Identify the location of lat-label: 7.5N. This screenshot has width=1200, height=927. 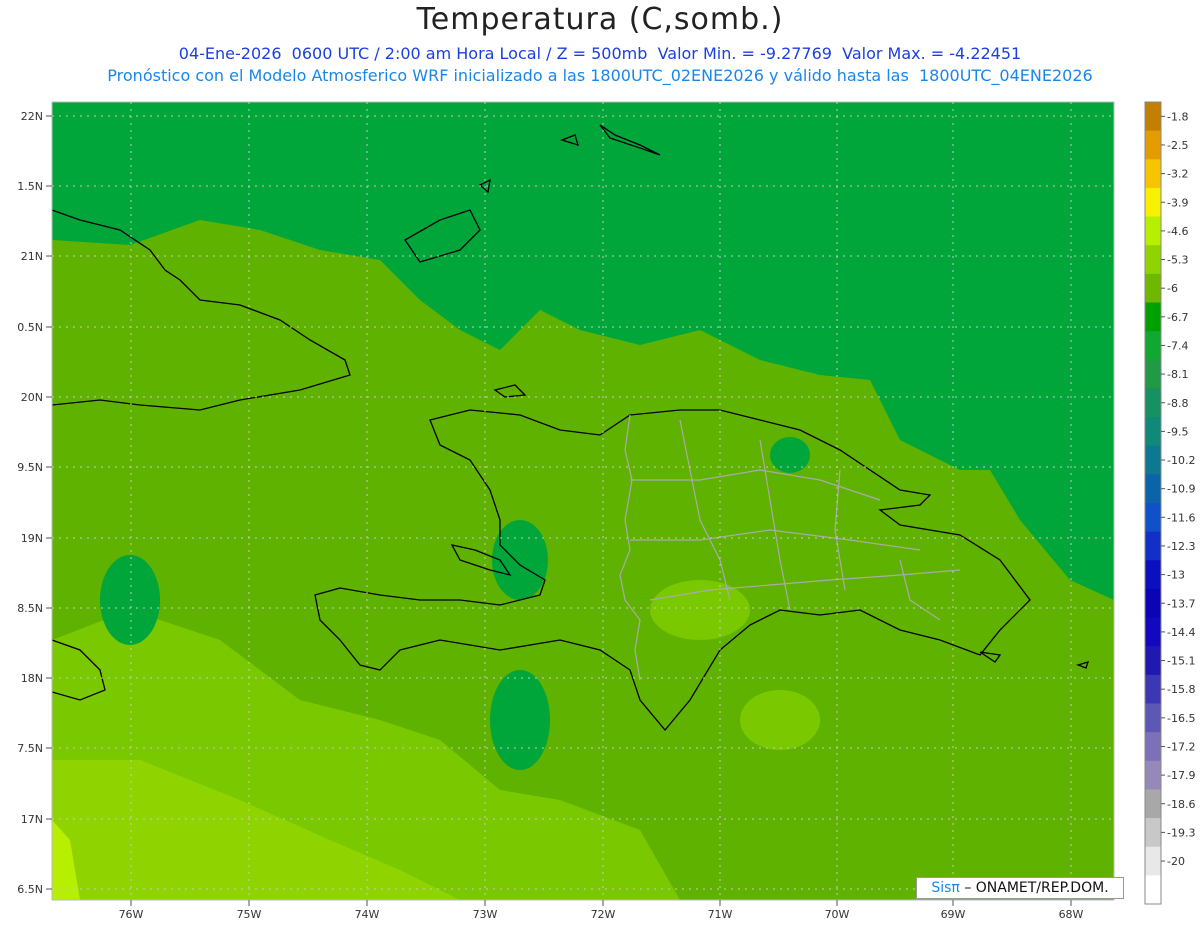
(30, 748).